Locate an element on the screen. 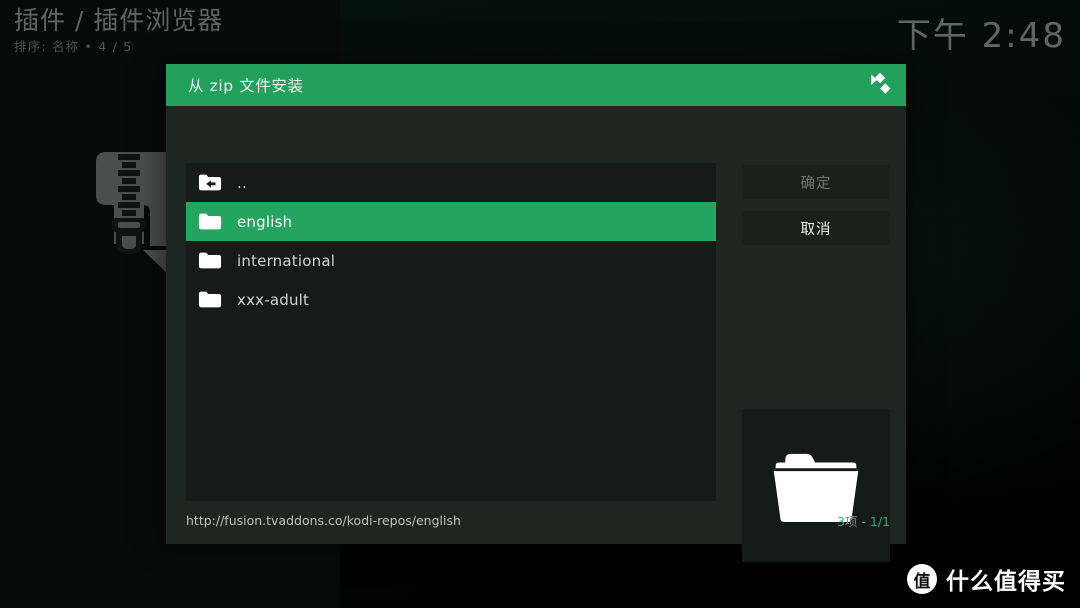 The height and width of the screenshot is (608, 1080). list-item-label: .. is located at coordinates (242, 182).